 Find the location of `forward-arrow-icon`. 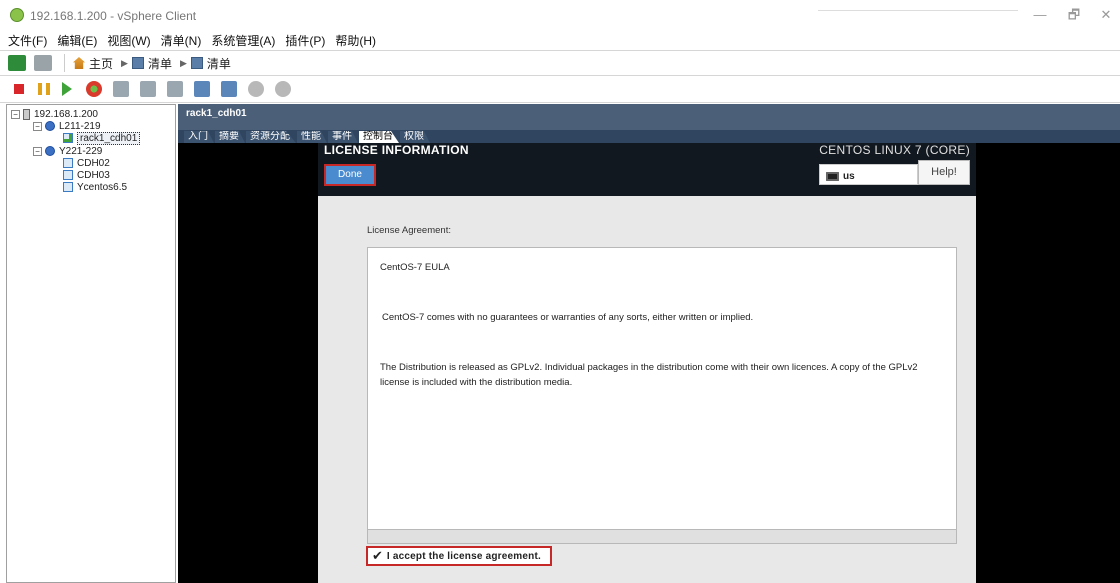

forward-arrow-icon is located at coordinates (43, 63).